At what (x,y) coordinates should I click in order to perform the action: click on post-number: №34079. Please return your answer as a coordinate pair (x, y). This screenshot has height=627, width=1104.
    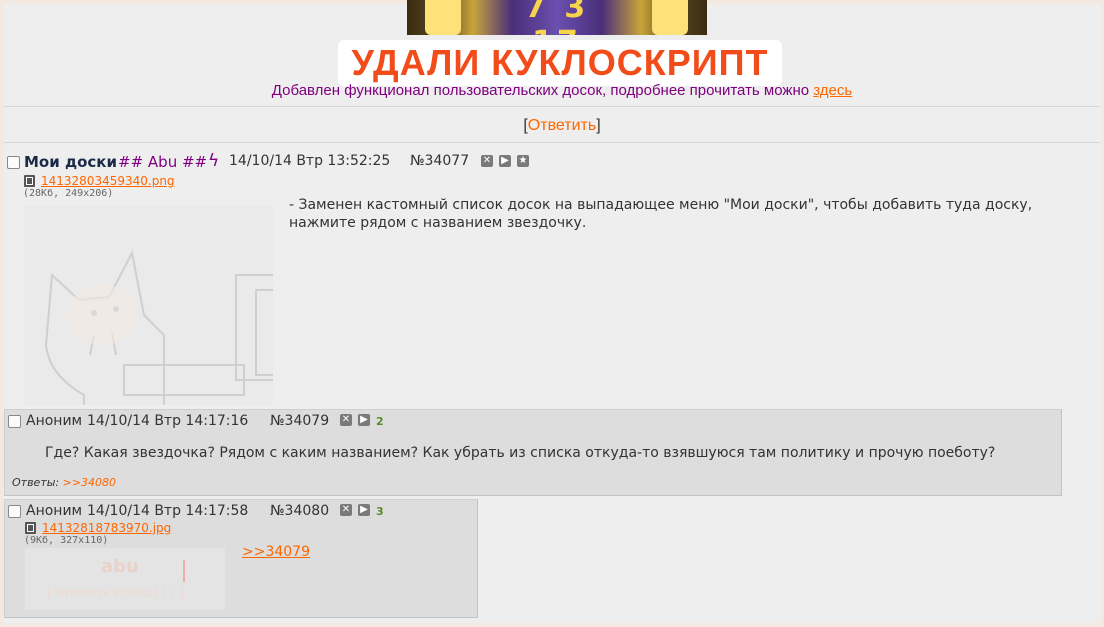
    Looking at the image, I should click on (299, 421).